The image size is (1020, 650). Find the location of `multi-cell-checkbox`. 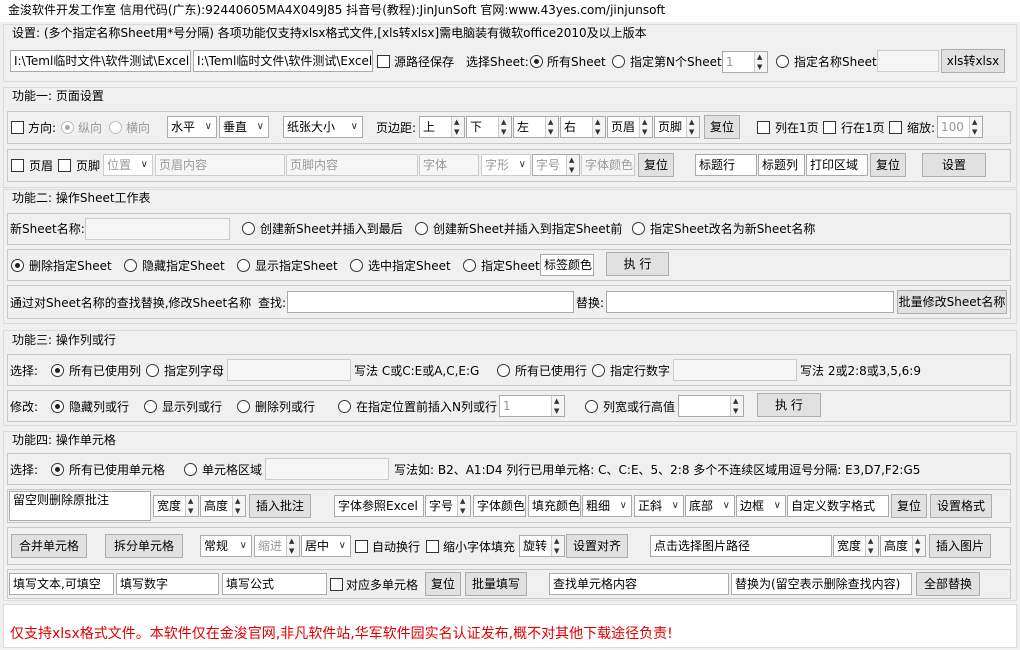

multi-cell-checkbox is located at coordinates (336, 584).